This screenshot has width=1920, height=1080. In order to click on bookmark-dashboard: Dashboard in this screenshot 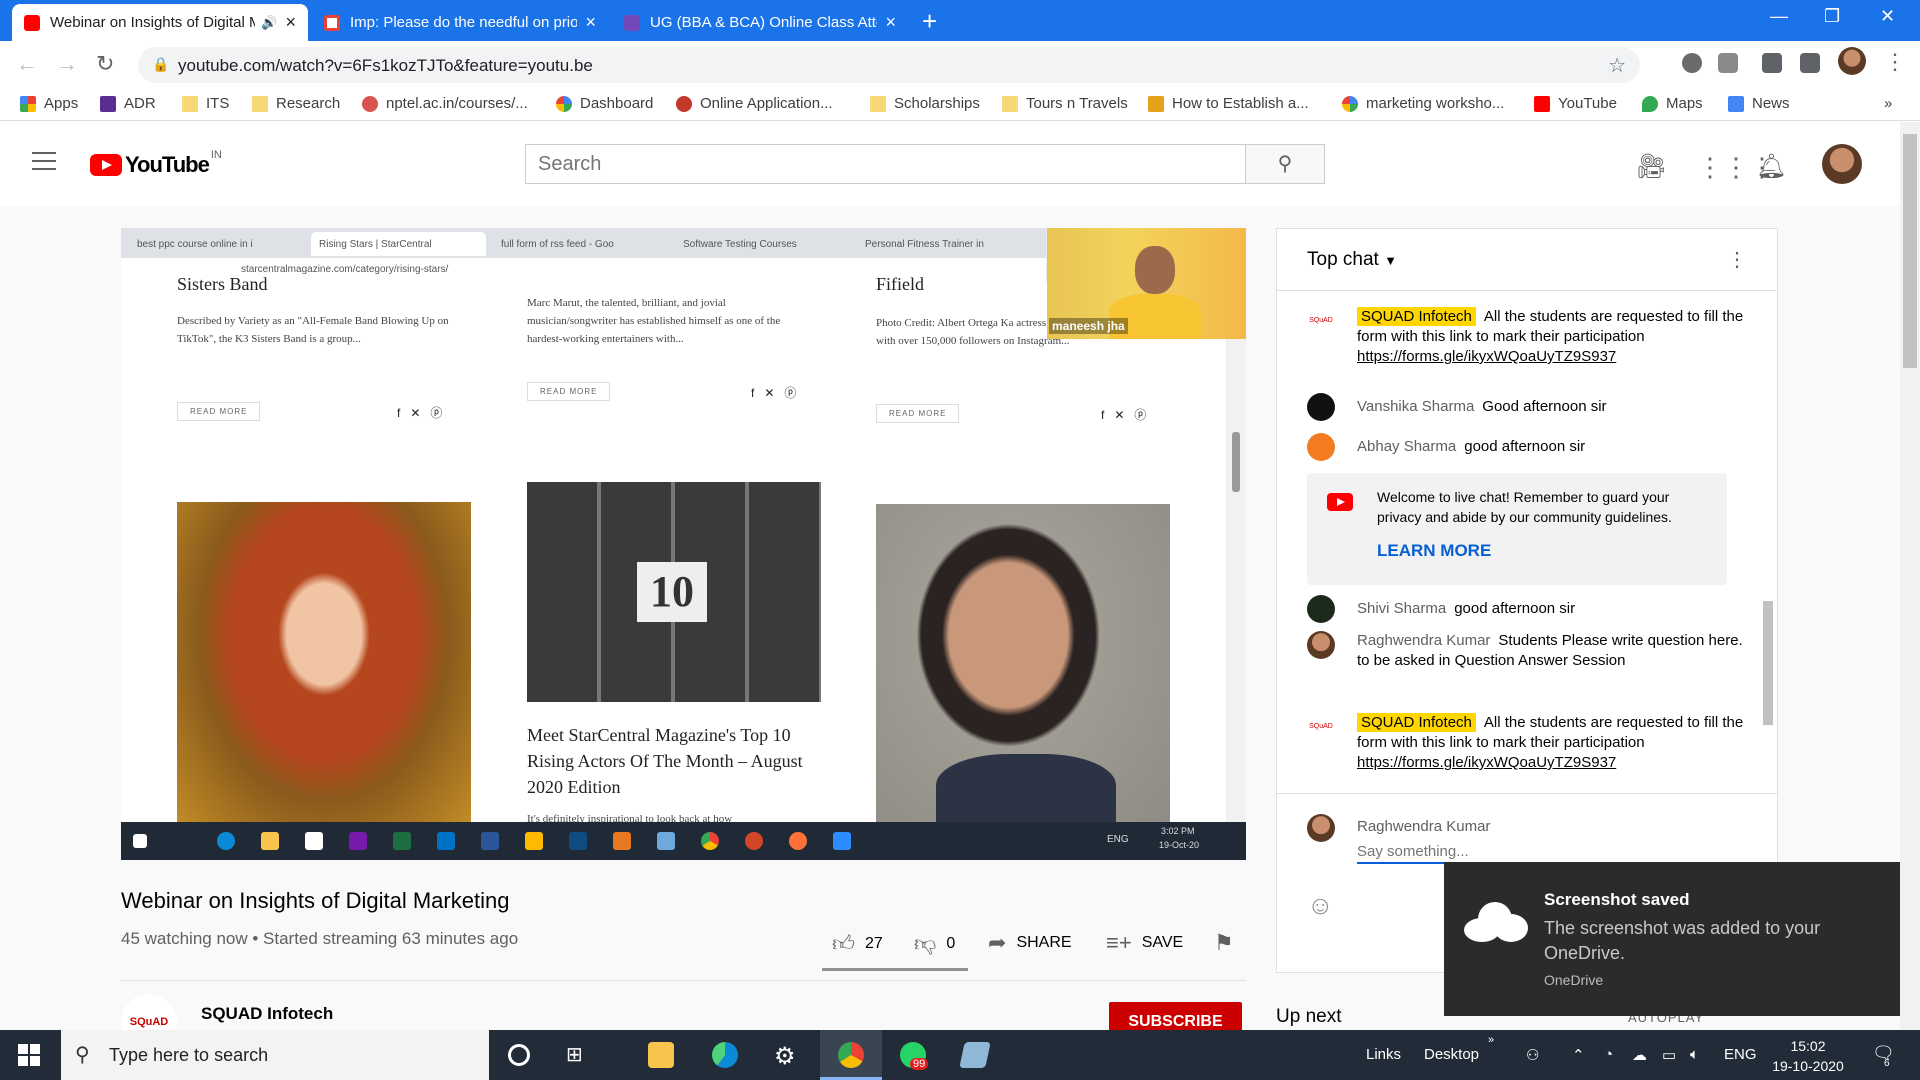, I will do `click(604, 103)`.